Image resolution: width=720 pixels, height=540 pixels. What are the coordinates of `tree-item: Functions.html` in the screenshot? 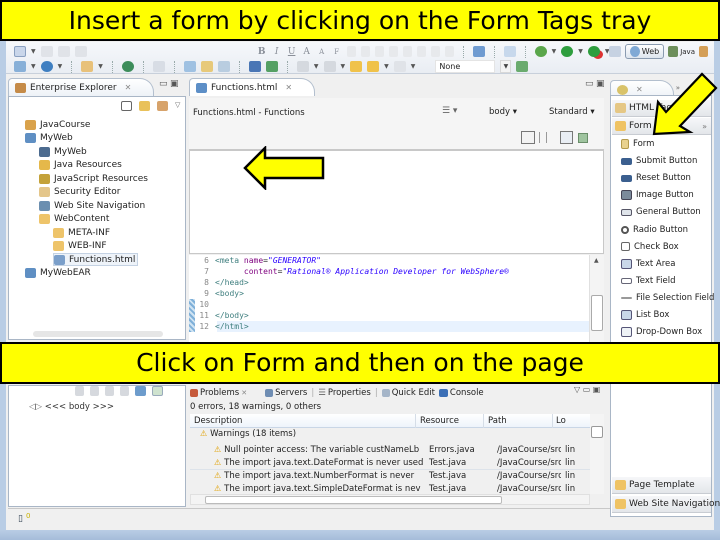 It's located at (96, 259).